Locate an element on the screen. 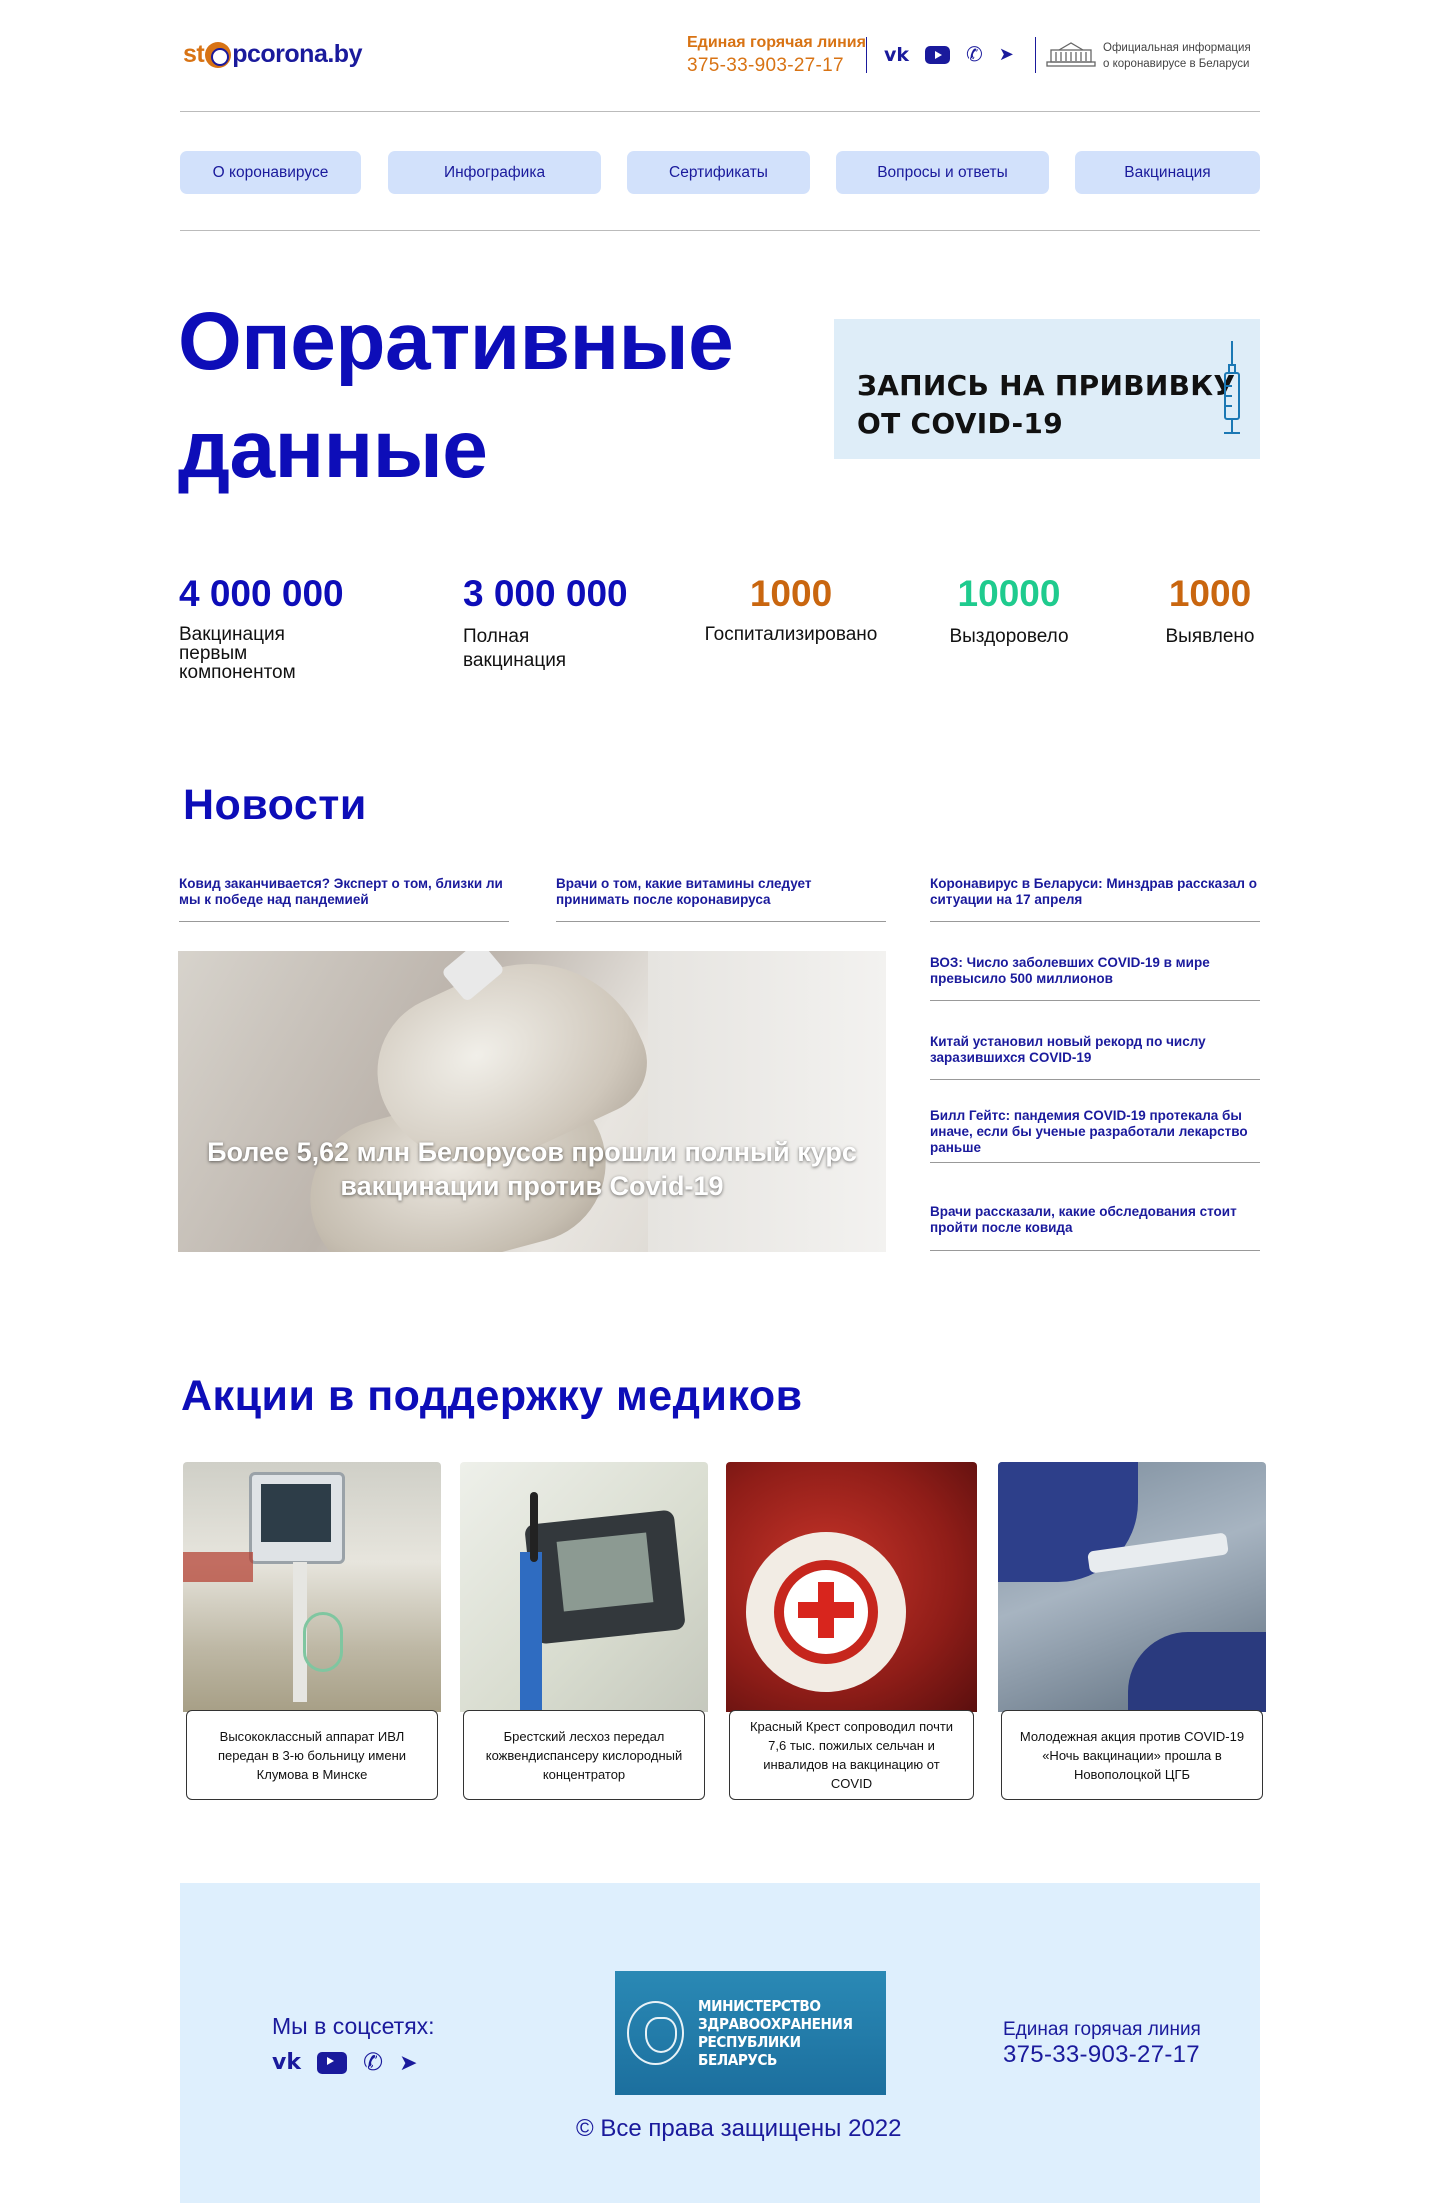  virus-logo-icon is located at coordinates (218, 54).